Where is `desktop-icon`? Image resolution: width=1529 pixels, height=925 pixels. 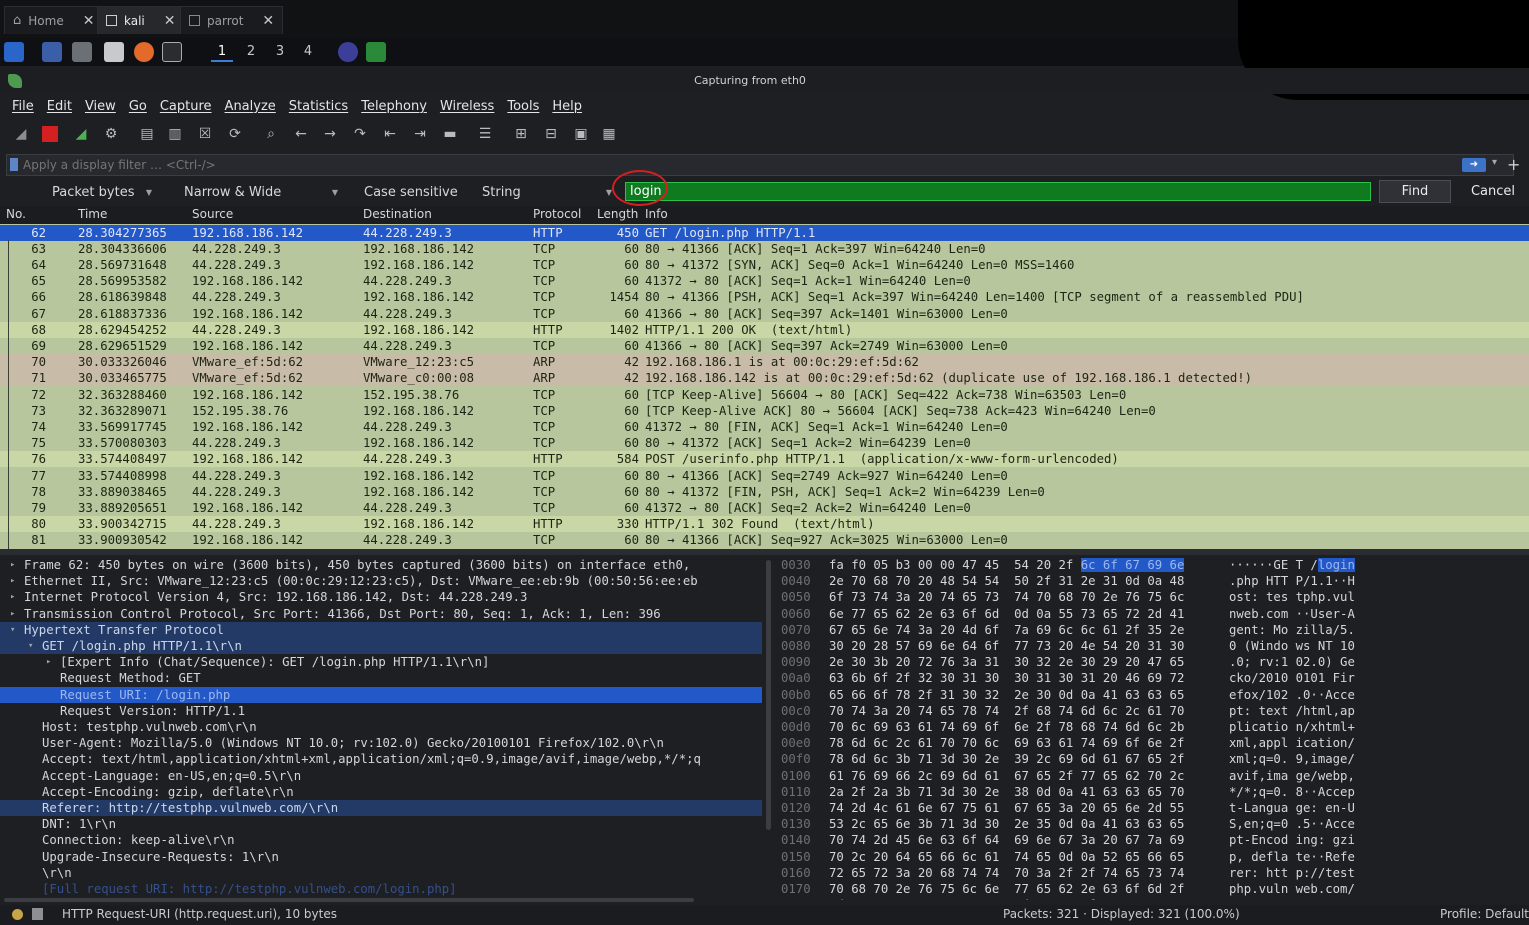
desktop-icon is located at coordinates (52, 52).